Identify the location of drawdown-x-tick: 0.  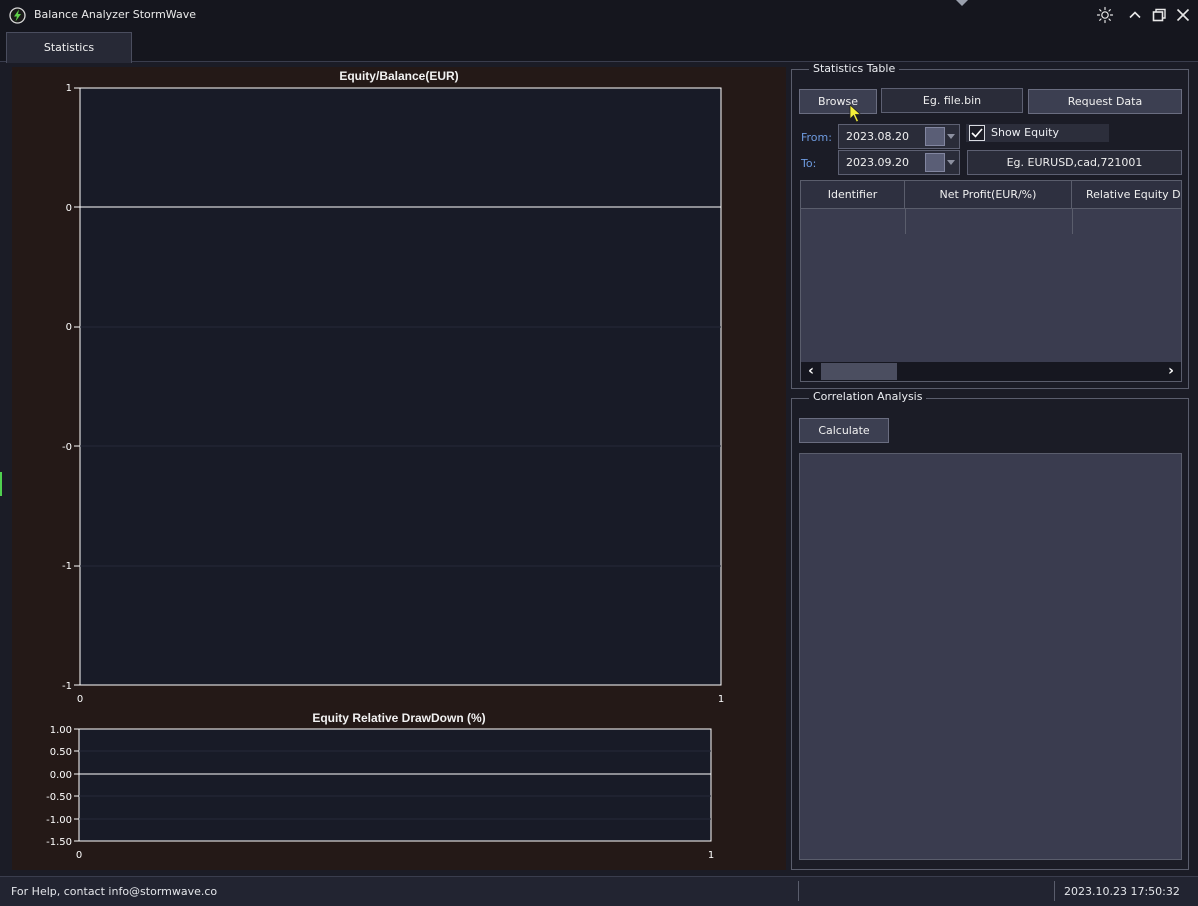
(79, 855).